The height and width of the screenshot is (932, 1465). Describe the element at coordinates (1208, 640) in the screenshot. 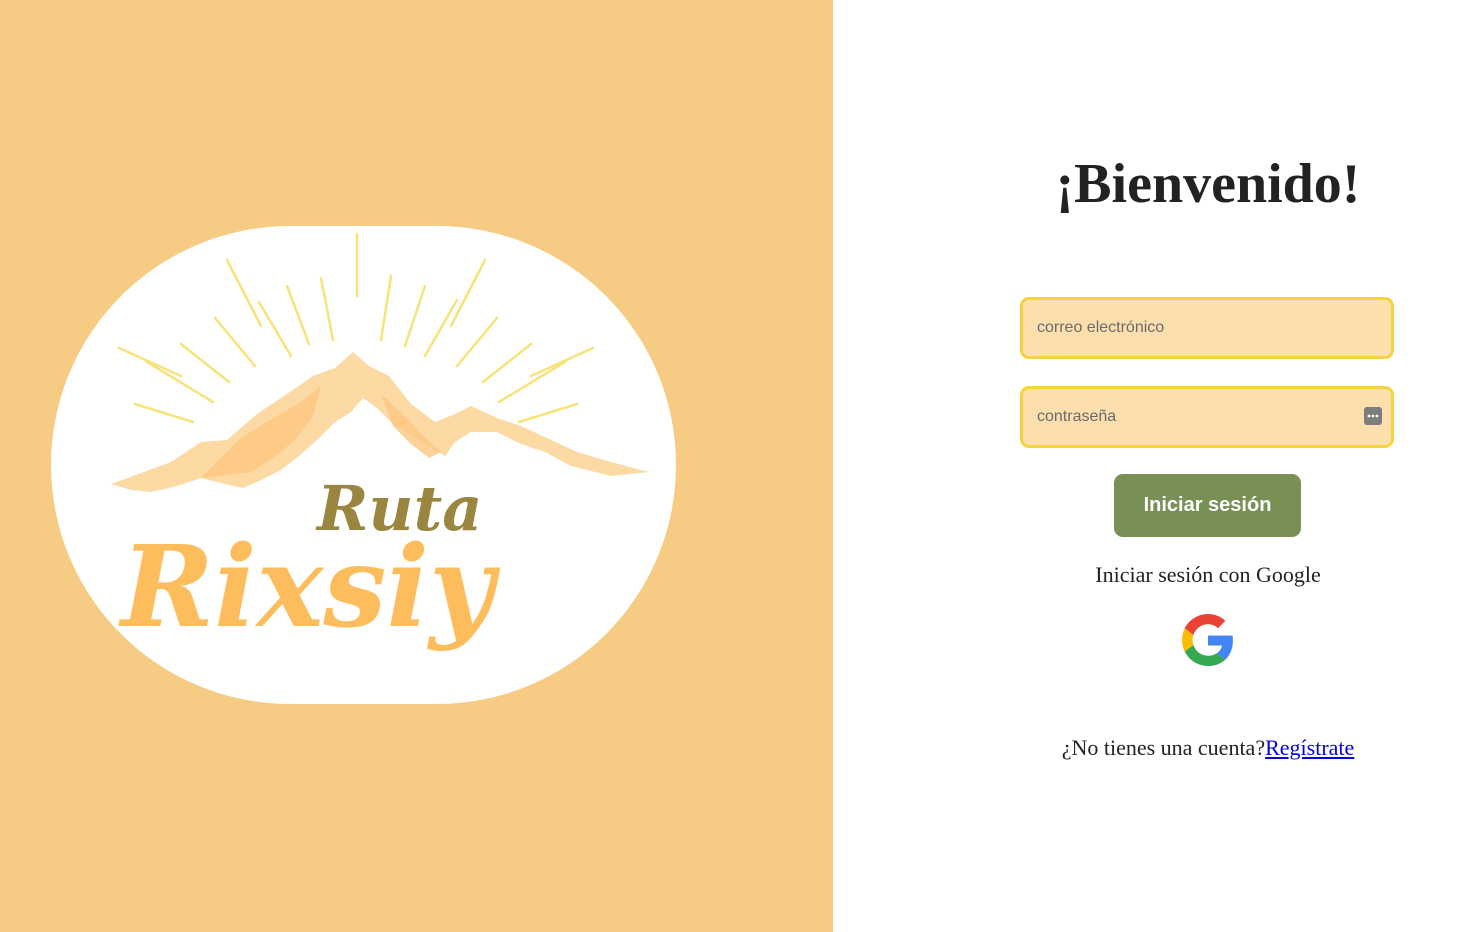

I see `google-icon` at that location.